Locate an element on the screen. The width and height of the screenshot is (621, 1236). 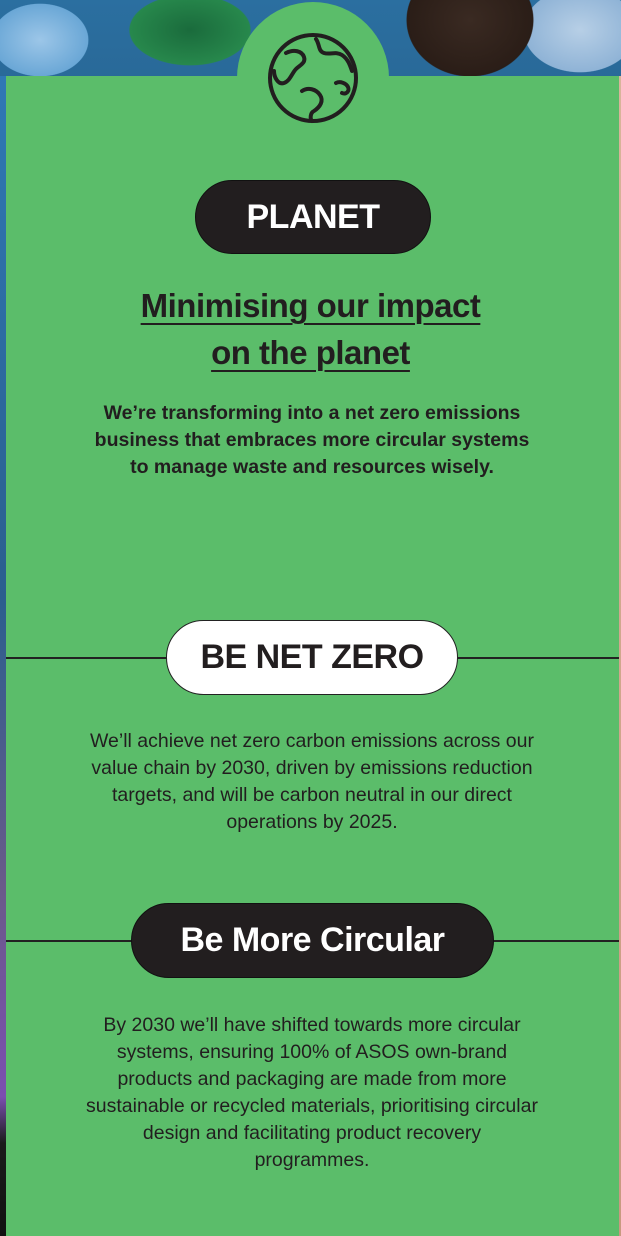
section-heading: Minimising our impact on the planet is located at coordinates (310, 329).